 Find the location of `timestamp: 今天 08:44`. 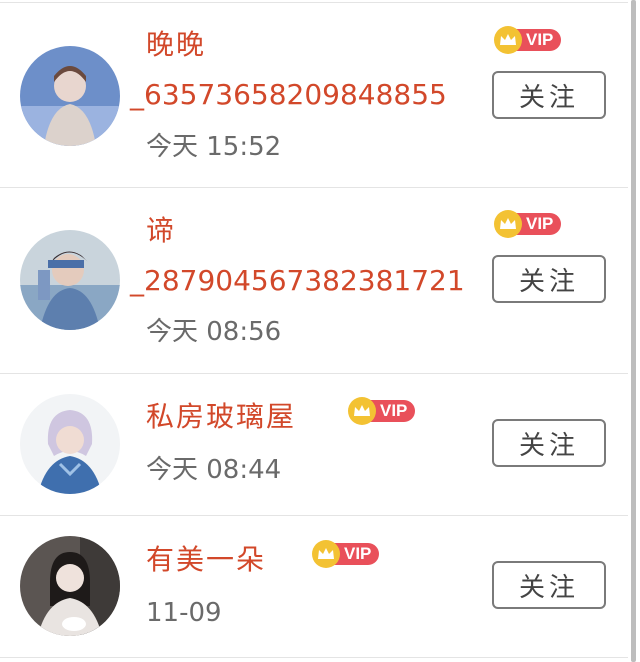

timestamp: 今天 08:44 is located at coordinates (214, 470).